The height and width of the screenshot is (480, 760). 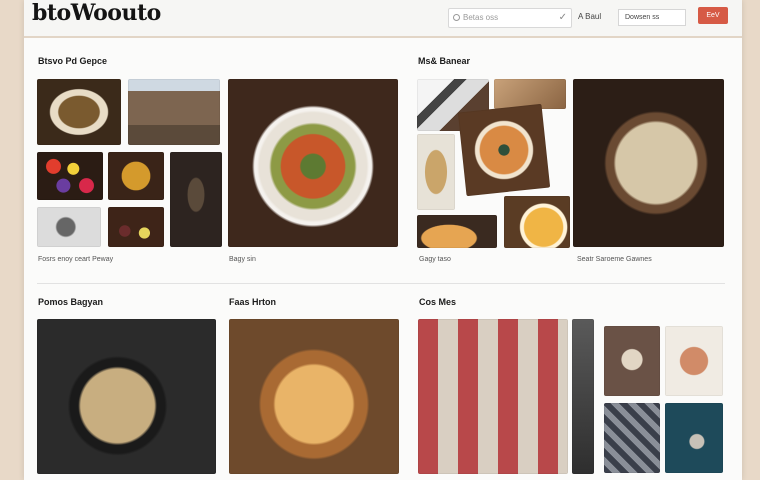 What do you see at coordinates (253, 302) in the screenshot?
I see `section-title: Faas Hrton` at bounding box center [253, 302].